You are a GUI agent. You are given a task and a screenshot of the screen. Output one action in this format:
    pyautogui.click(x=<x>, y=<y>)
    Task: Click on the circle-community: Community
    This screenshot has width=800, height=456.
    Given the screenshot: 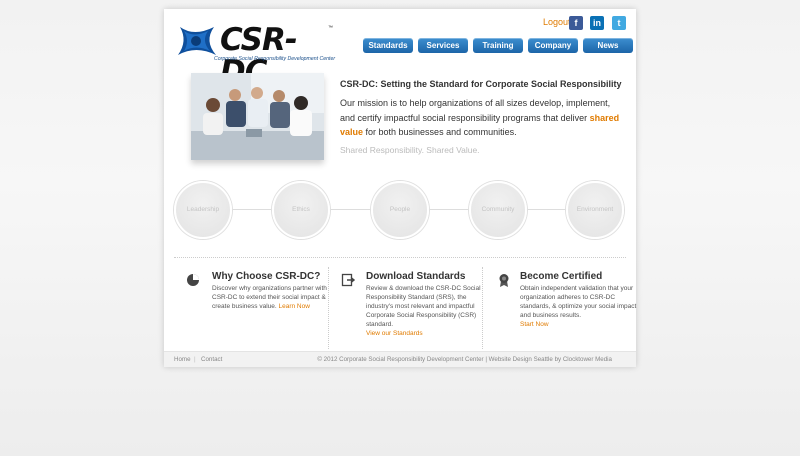 What is the action you would take?
    pyautogui.click(x=498, y=210)
    